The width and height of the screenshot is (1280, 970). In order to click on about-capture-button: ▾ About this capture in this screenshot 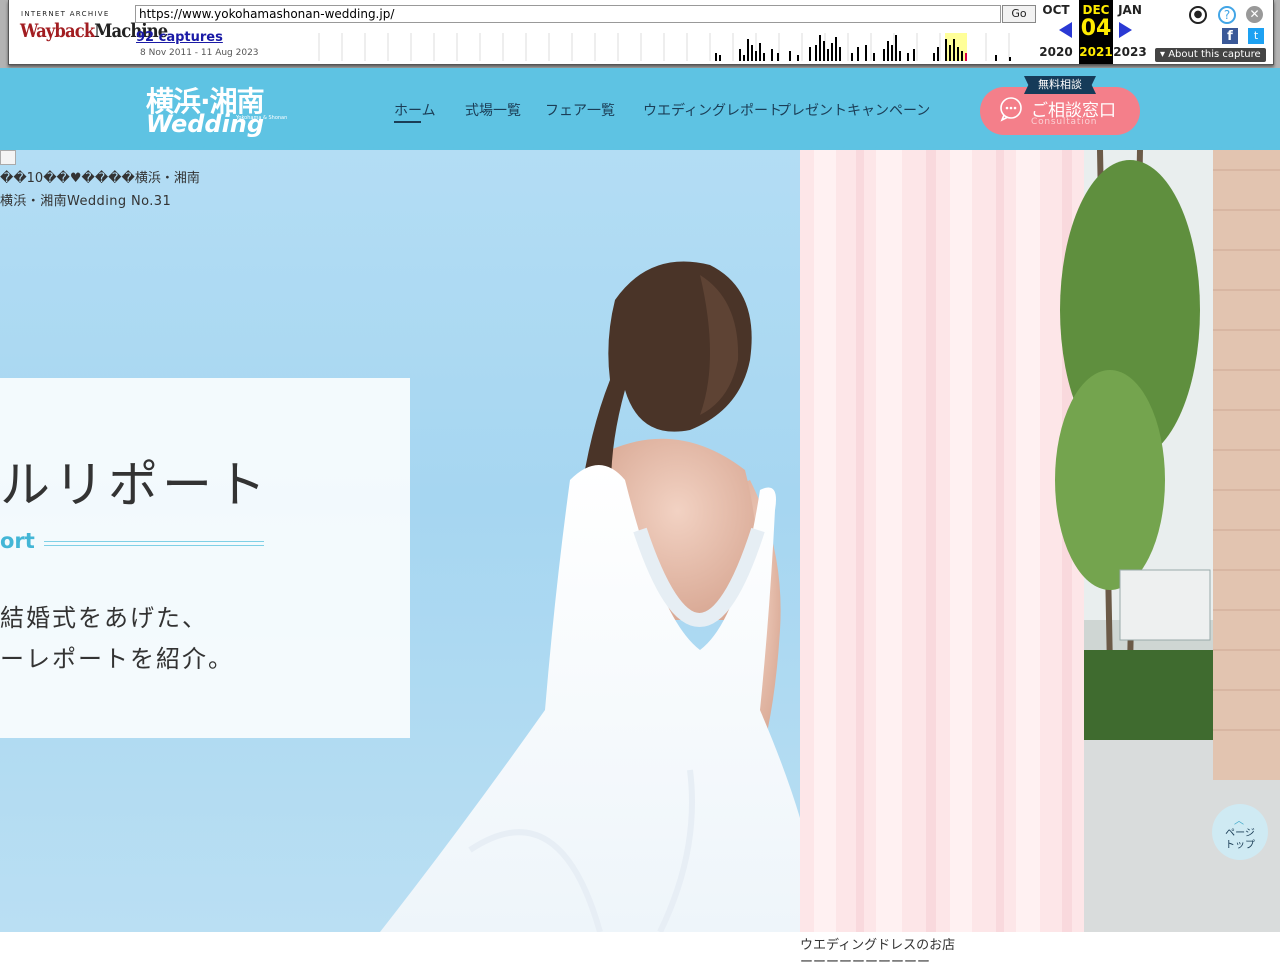, I will do `click(1210, 55)`.